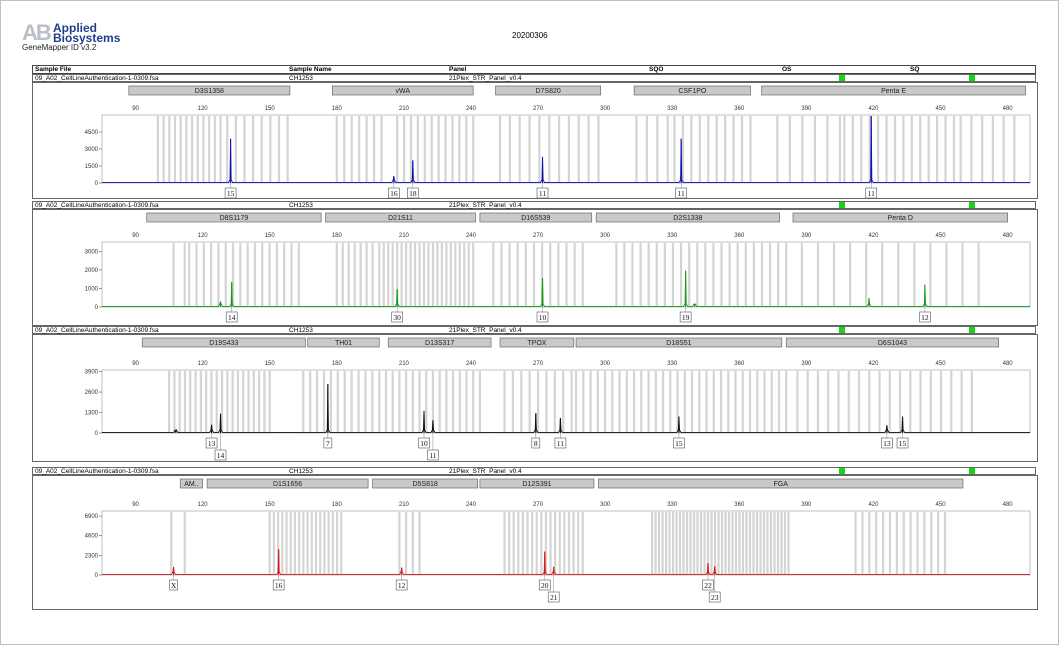 The image size is (1059, 645). I want to click on marker-label: D1S1656, so click(287, 484).